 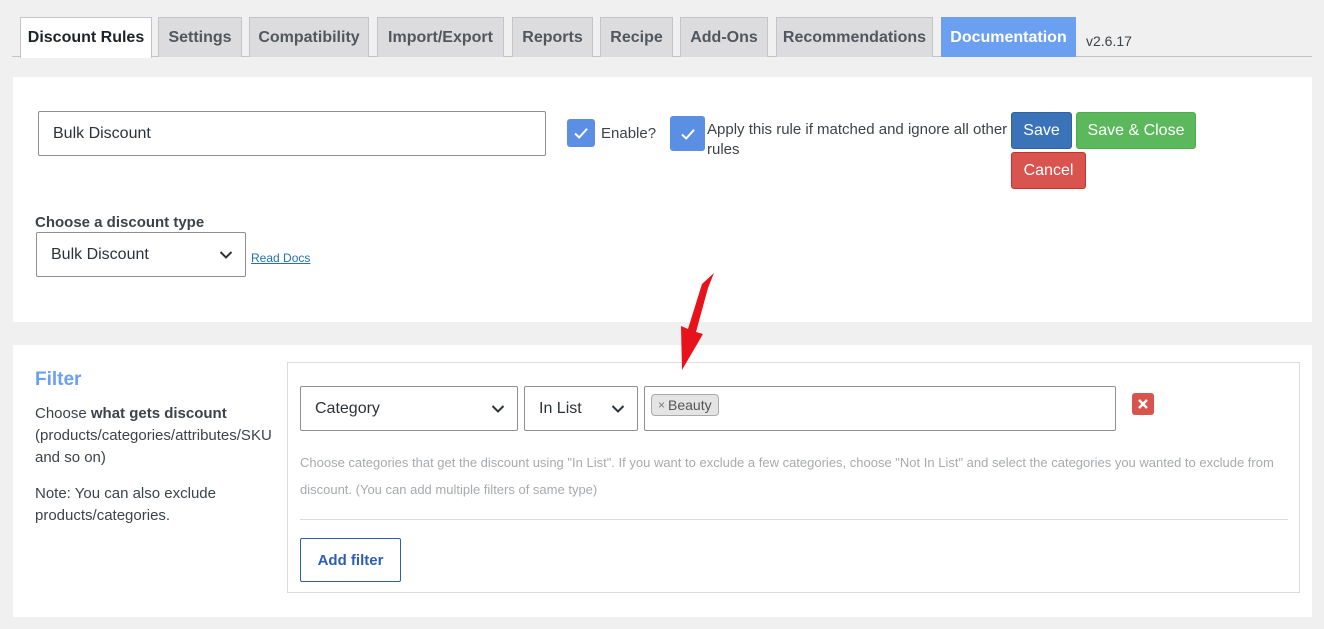 I want to click on add-filter-button: Add filter, so click(x=350, y=560).